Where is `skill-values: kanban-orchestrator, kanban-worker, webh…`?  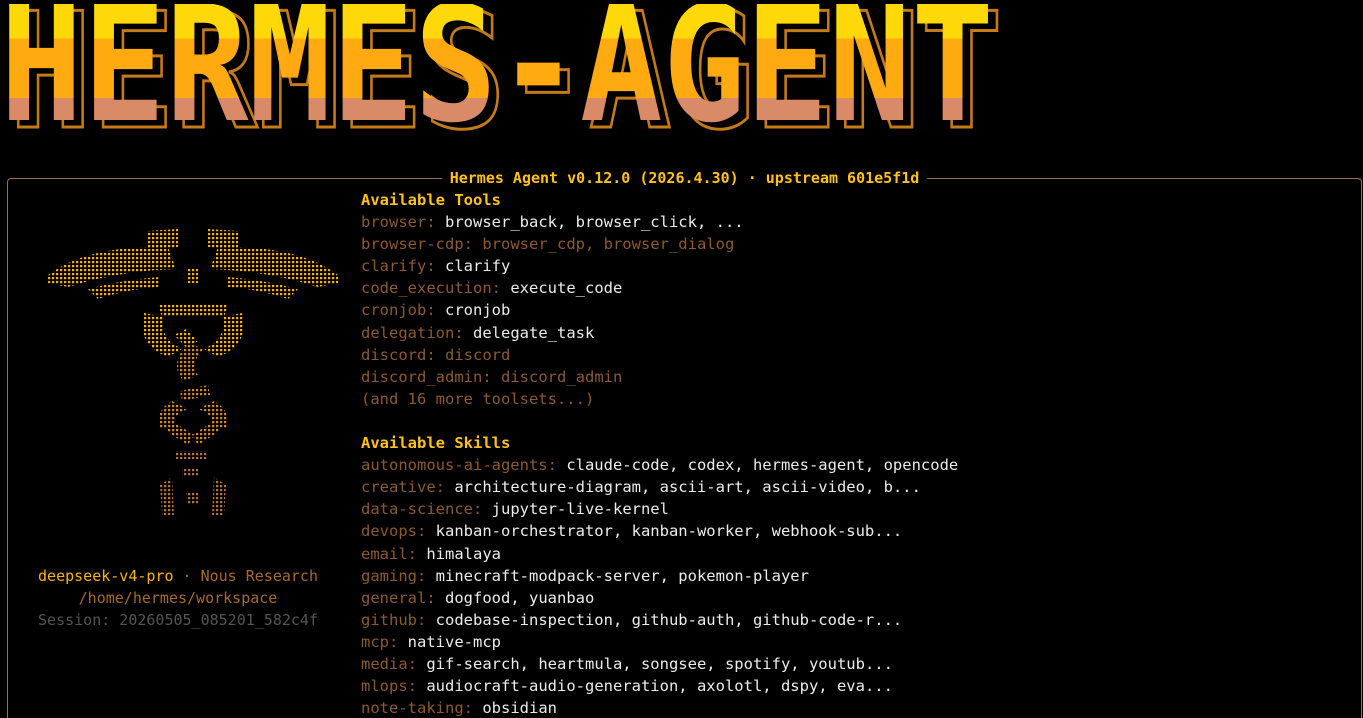 skill-values: kanban-orchestrator, kanban-worker, webh… is located at coordinates (669, 531).